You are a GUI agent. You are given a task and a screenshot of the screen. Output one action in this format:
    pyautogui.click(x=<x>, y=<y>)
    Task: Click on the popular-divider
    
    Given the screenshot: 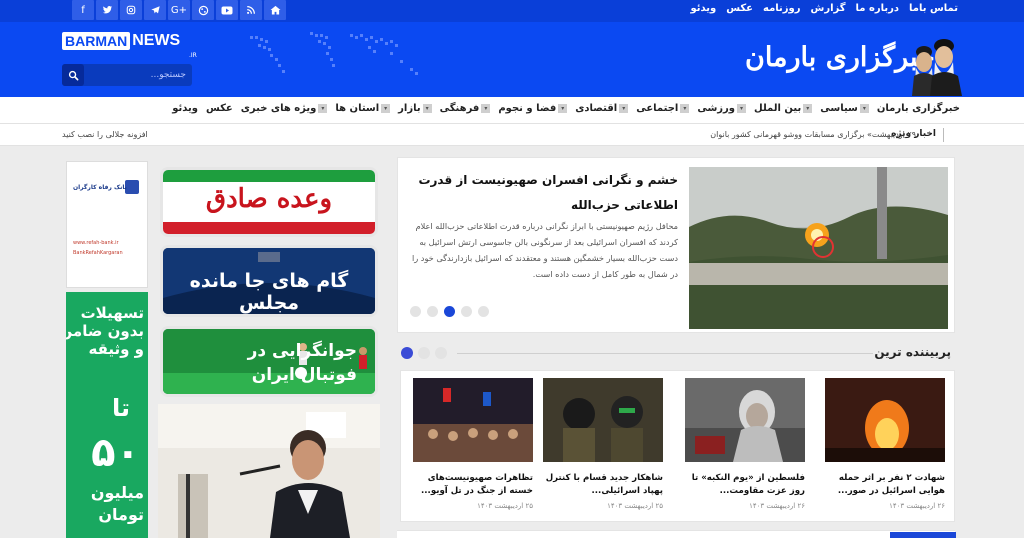 What is the action you would take?
    pyautogui.click(x=665, y=353)
    